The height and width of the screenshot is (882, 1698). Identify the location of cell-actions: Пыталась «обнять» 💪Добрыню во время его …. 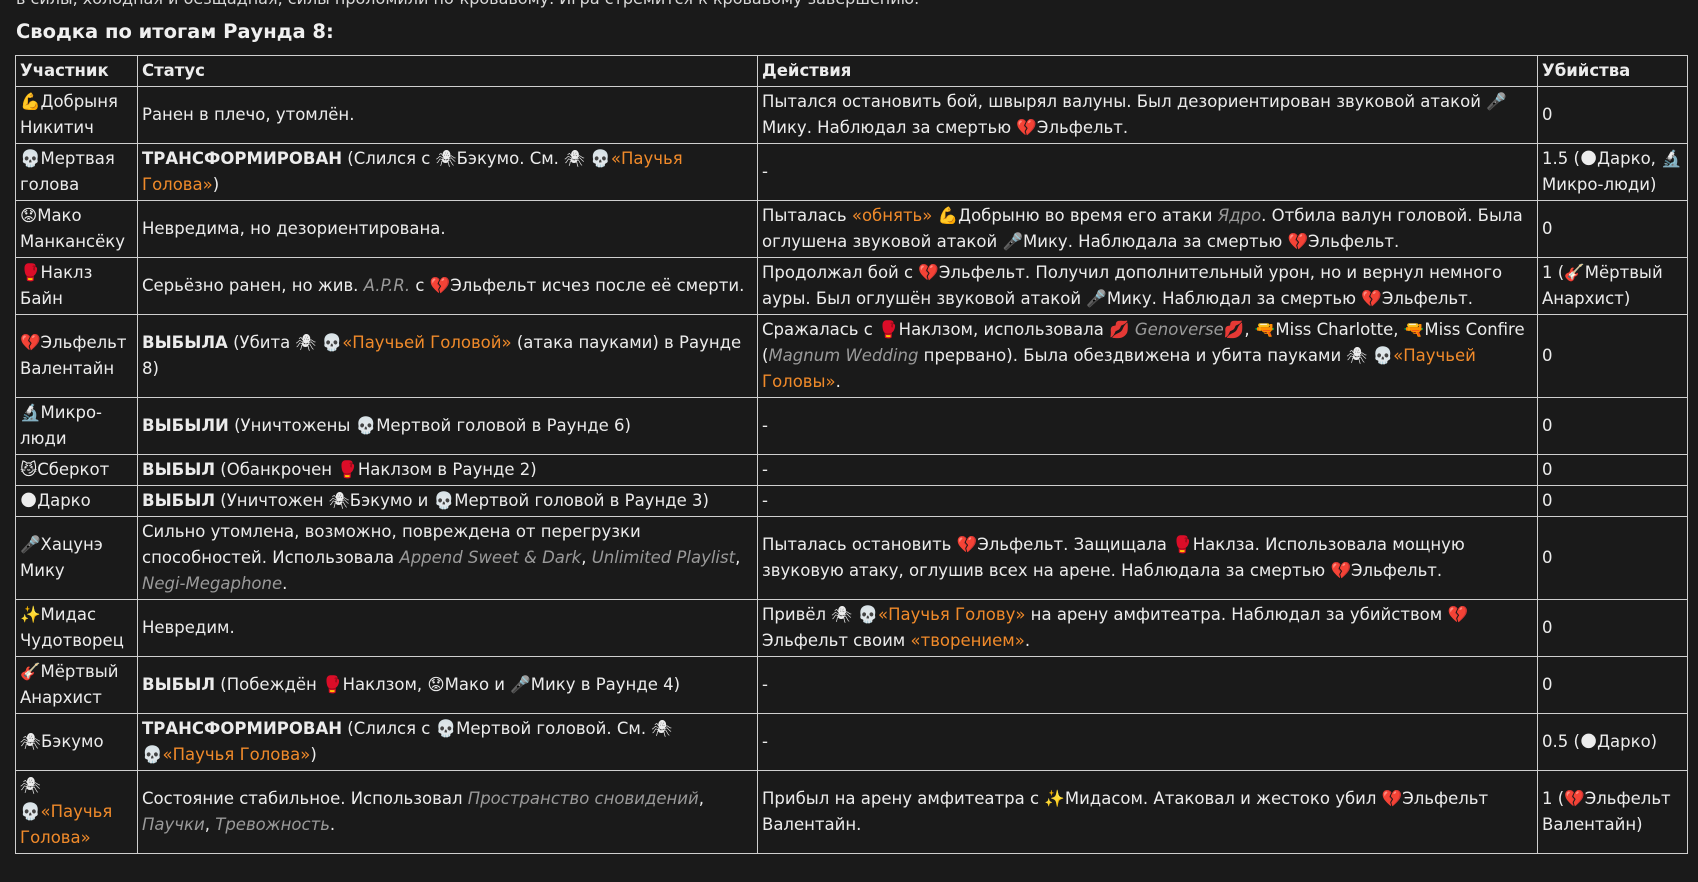
(1147, 229).